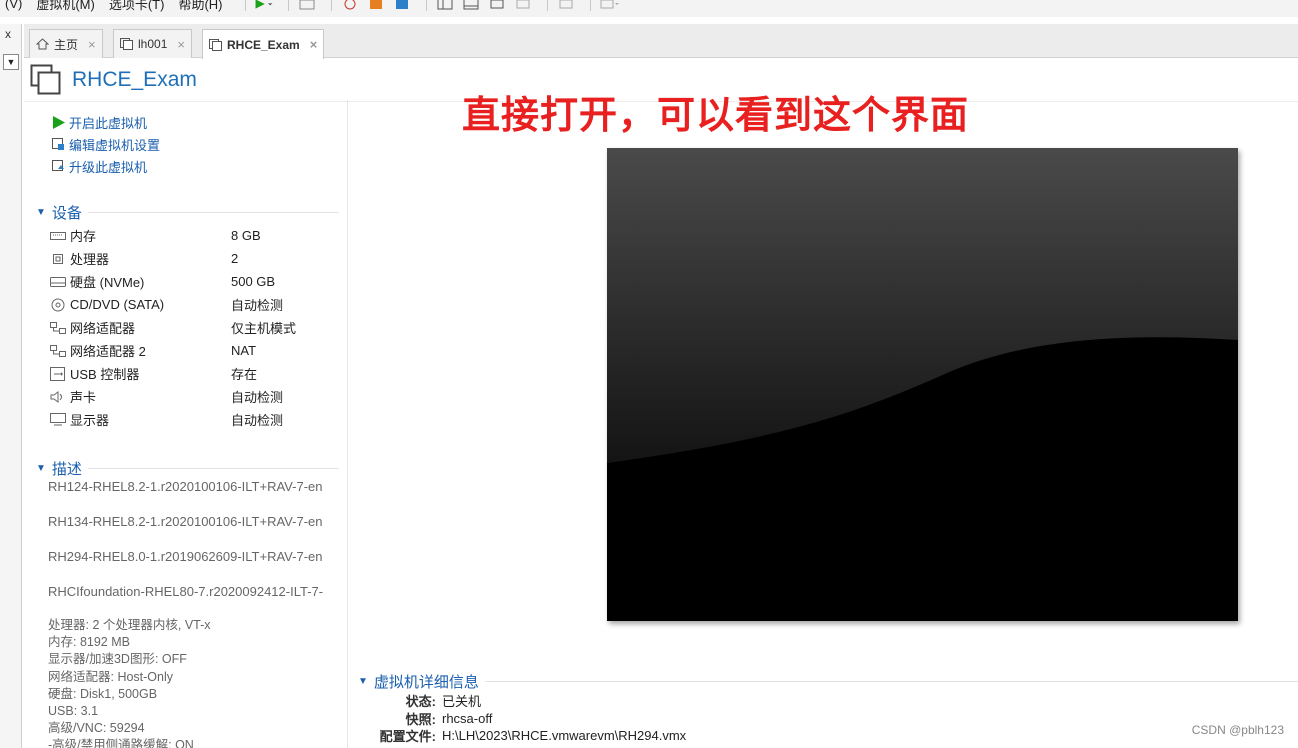 This screenshot has height=748, width=1298. I want to click on snapshot-button, so click(350, 5).